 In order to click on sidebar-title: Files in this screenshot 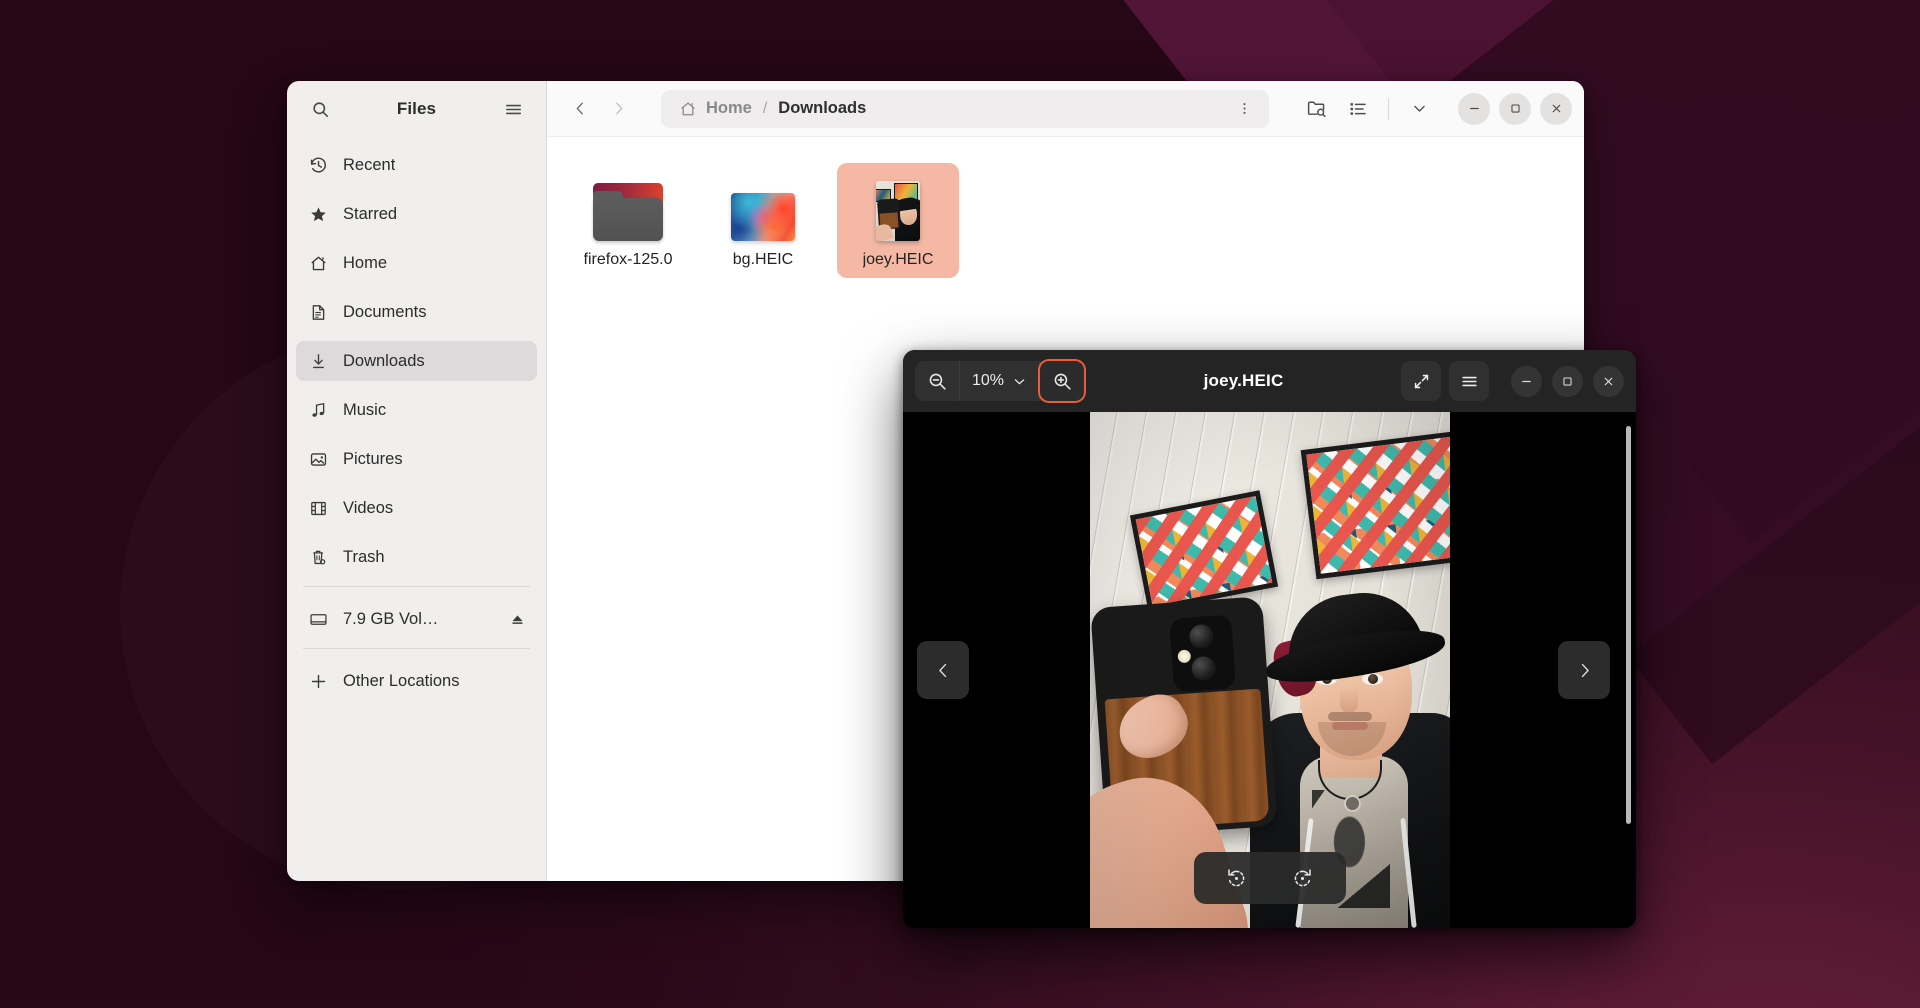, I will do `click(416, 108)`.